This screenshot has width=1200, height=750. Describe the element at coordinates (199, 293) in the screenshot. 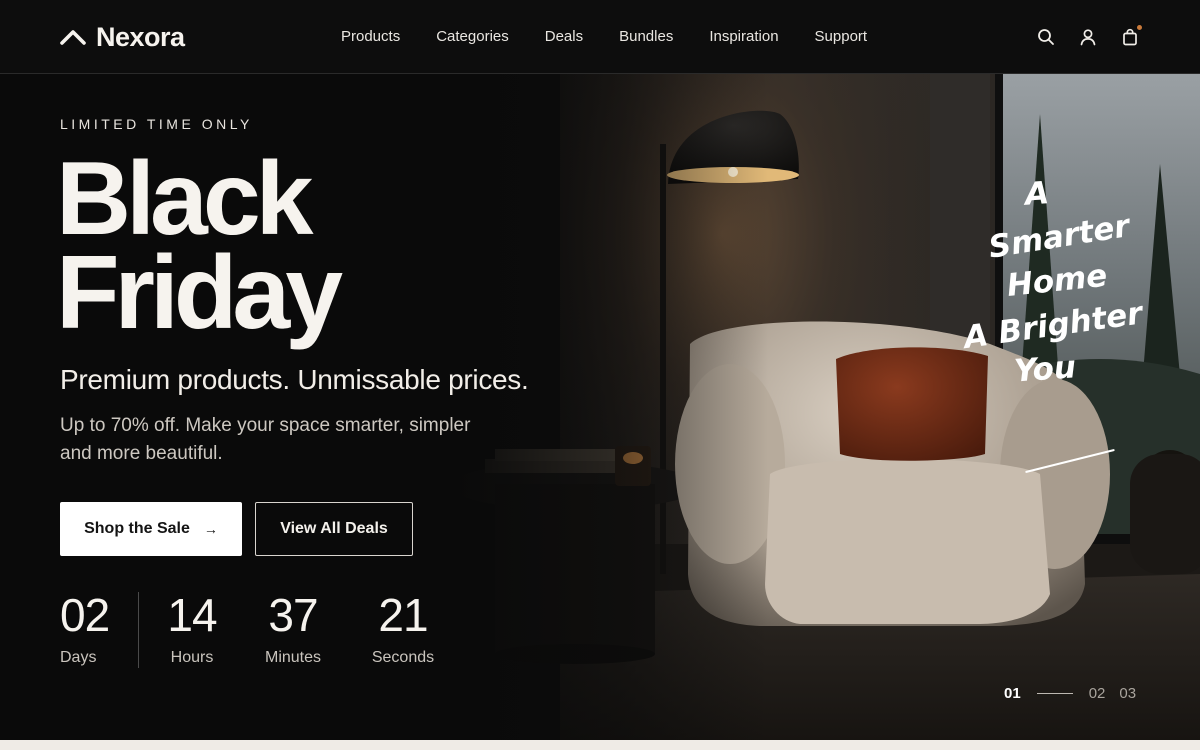

I see `hero-headline-line-2: Friday` at that location.